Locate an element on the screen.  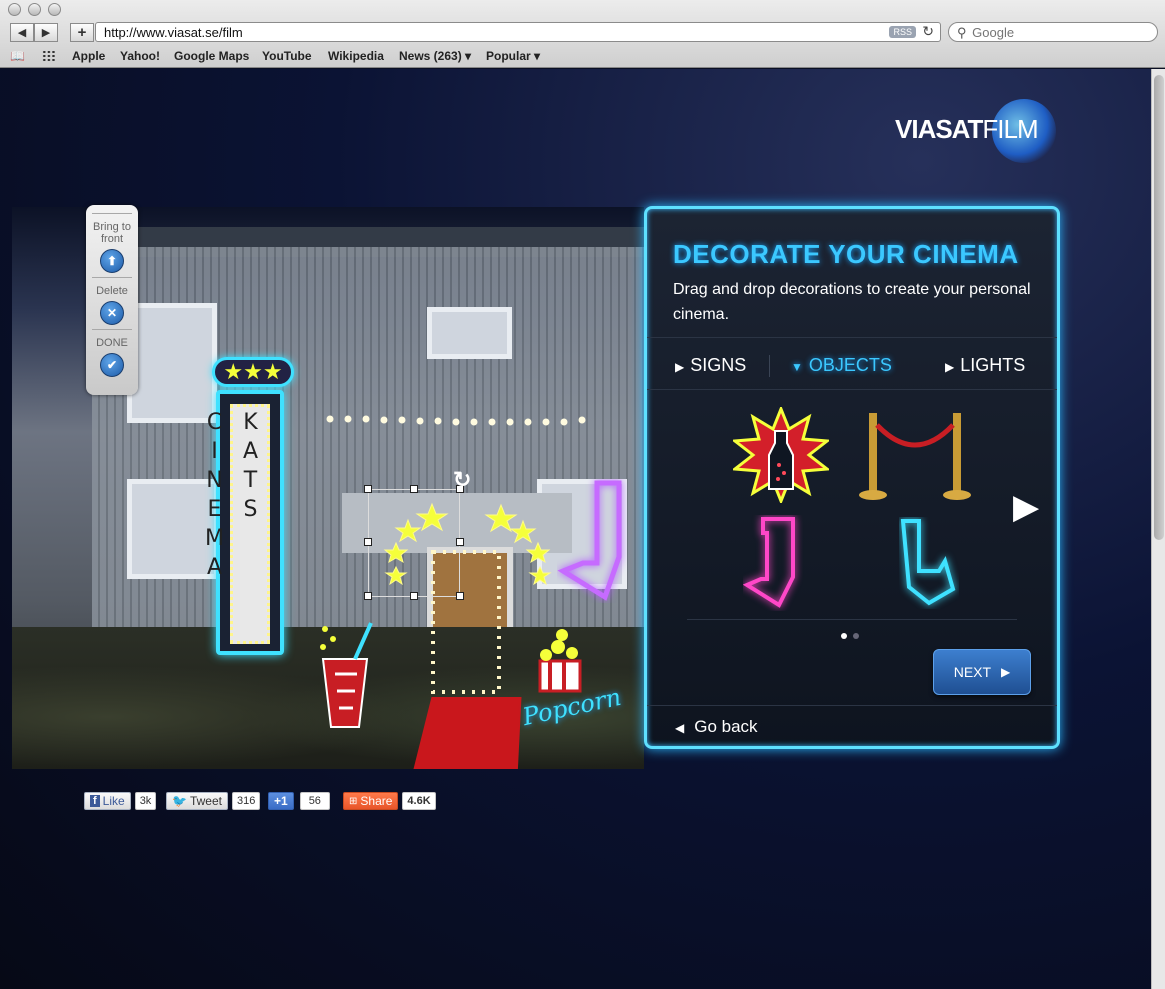
vertical-scrollbar is located at coordinates (1158, 529).